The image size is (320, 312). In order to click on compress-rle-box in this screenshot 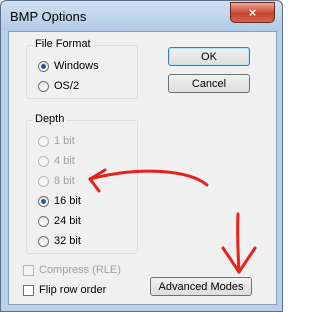, I will do `click(28, 270)`.